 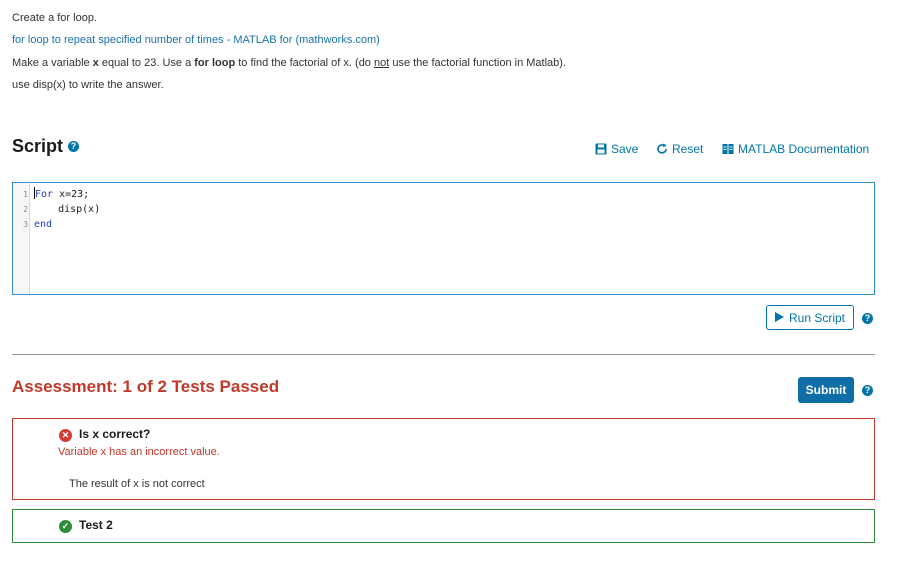 I want to click on test-name: Test 2, so click(x=96, y=525).